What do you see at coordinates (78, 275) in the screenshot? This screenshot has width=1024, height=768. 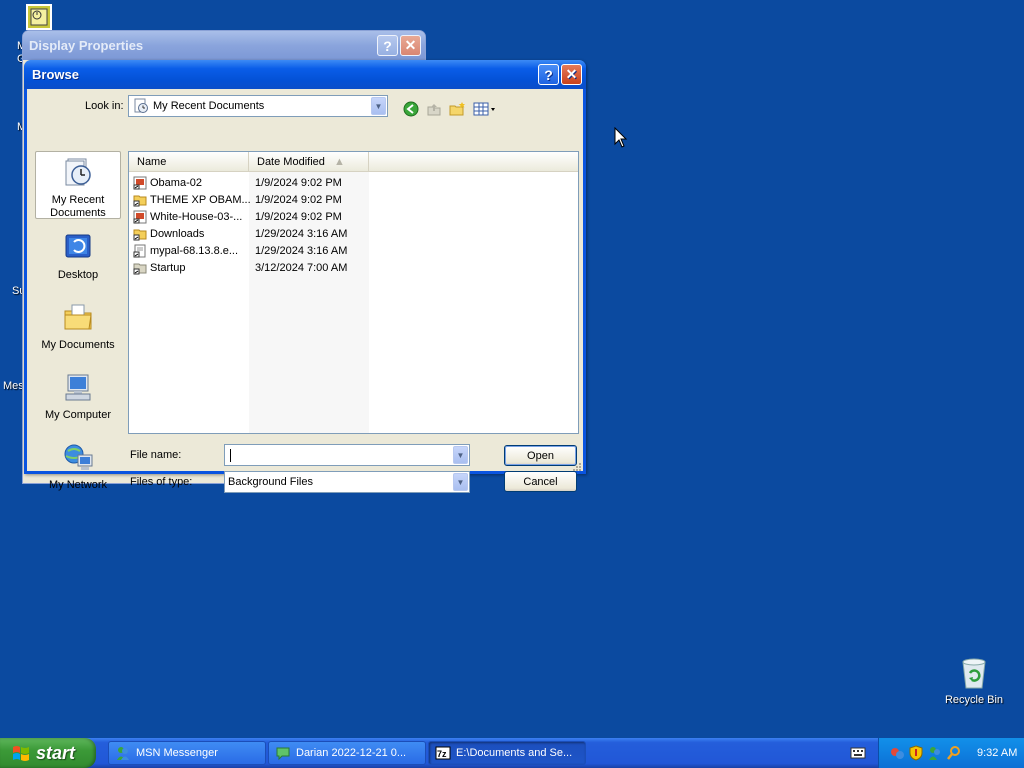 I see `place-label: Desktop` at bounding box center [78, 275].